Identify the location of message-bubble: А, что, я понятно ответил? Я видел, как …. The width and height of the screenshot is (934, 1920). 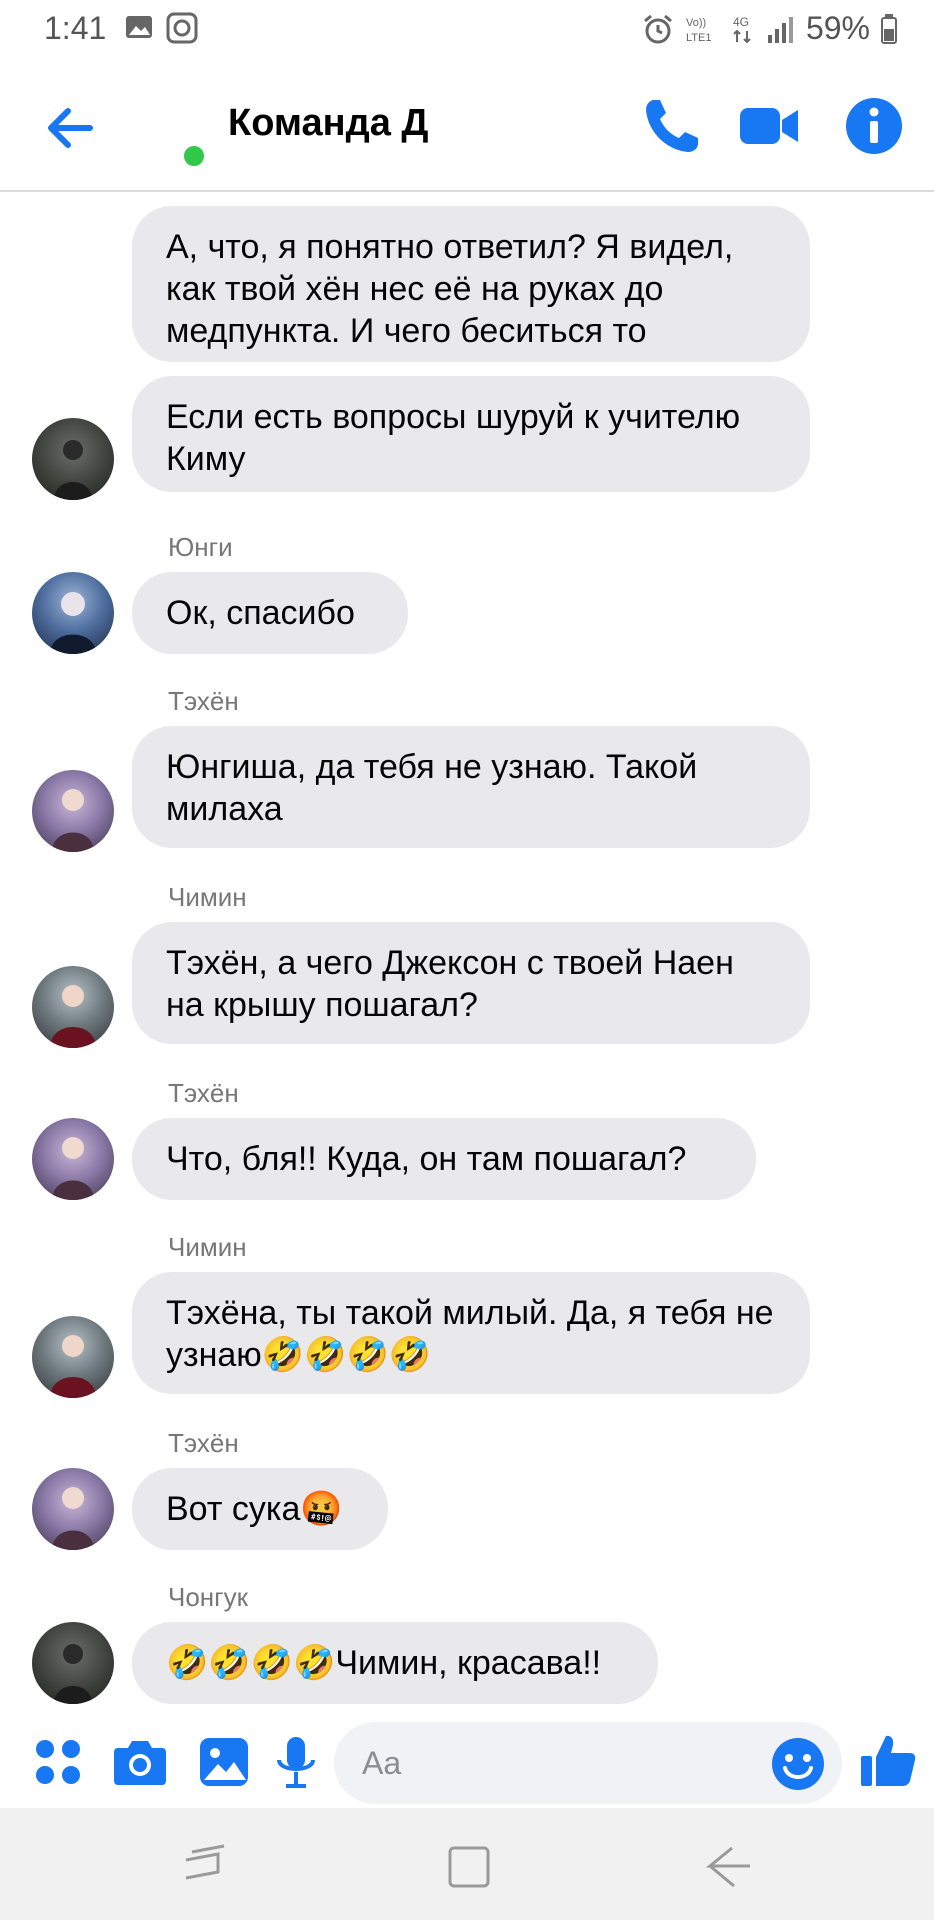
(471, 284).